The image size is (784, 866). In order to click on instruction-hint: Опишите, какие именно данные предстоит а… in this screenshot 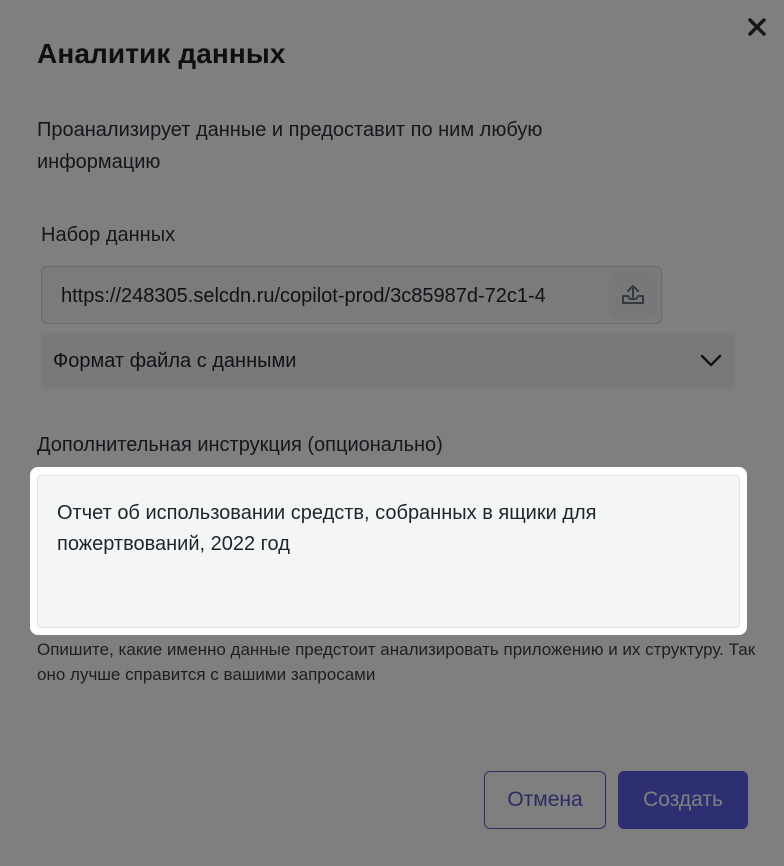, I will do `click(396, 662)`.